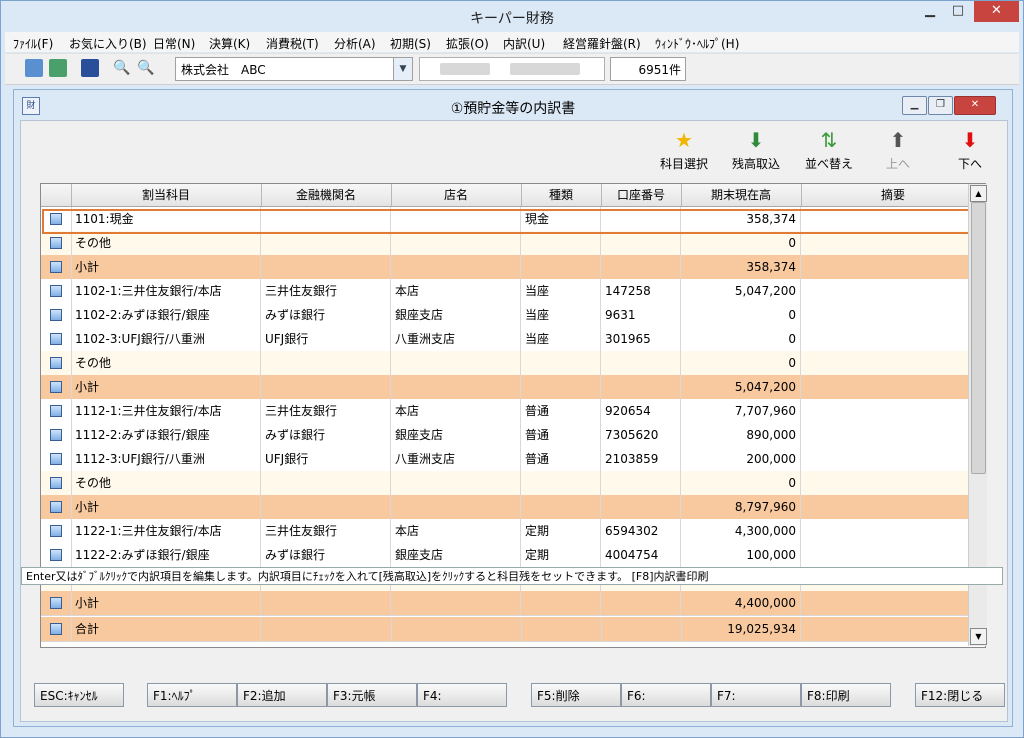 The height and width of the screenshot is (738, 1024). I want to click on header-balance: 期末現在高, so click(741, 195).